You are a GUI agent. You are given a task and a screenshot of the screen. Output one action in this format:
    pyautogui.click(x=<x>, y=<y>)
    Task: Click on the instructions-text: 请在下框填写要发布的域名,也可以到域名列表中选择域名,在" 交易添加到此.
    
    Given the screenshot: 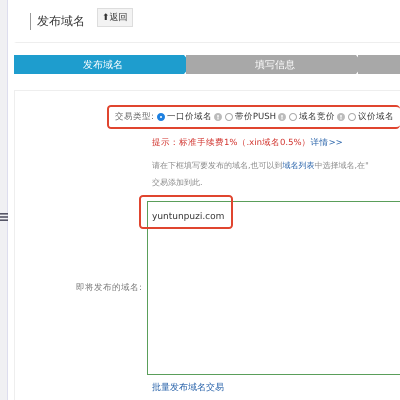 What is the action you would take?
    pyautogui.click(x=261, y=174)
    